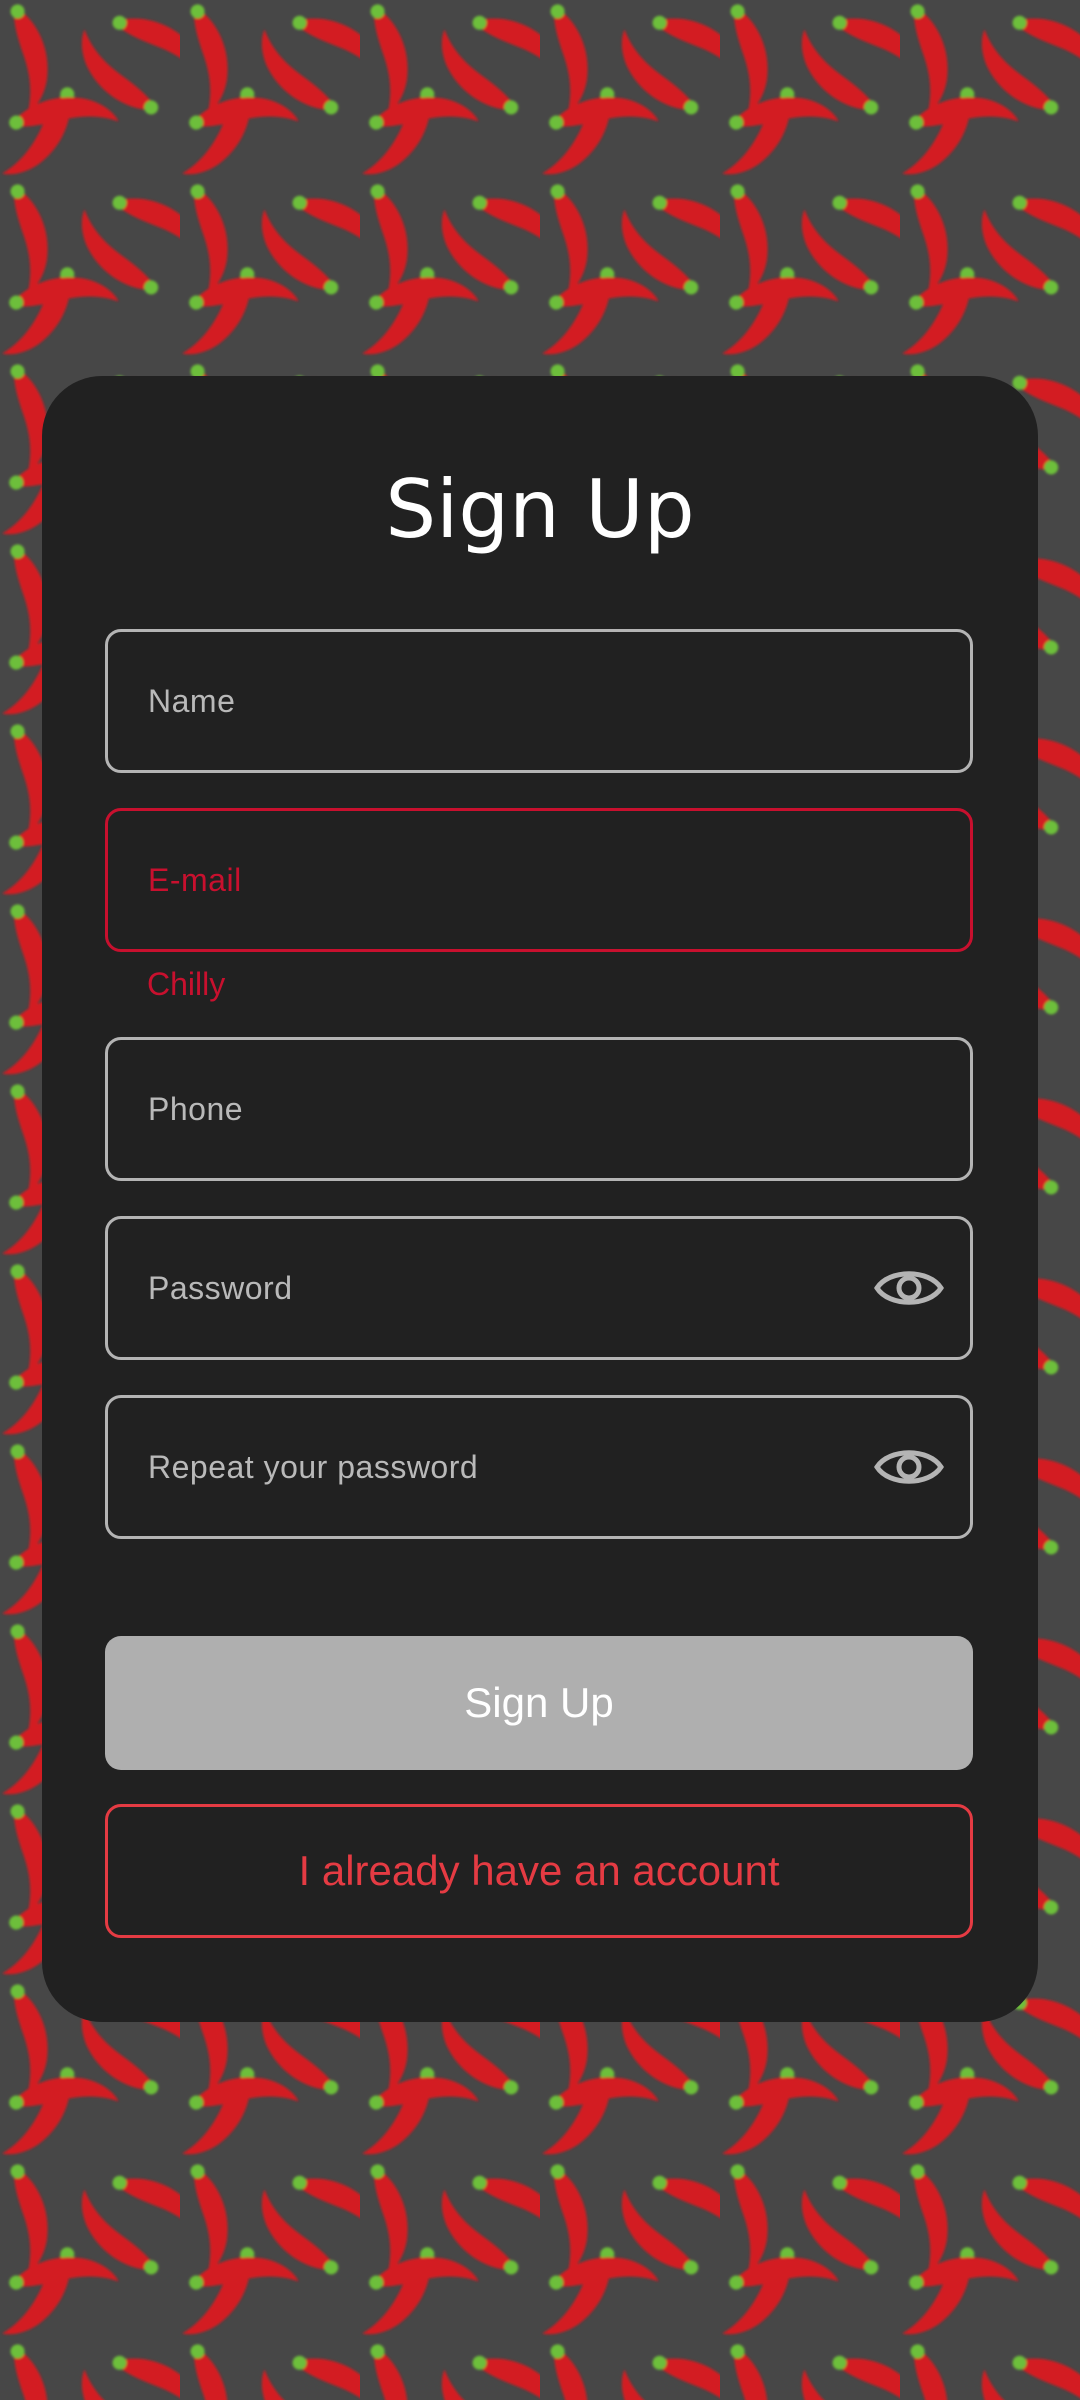  I want to click on name-field: Name, so click(539, 701).